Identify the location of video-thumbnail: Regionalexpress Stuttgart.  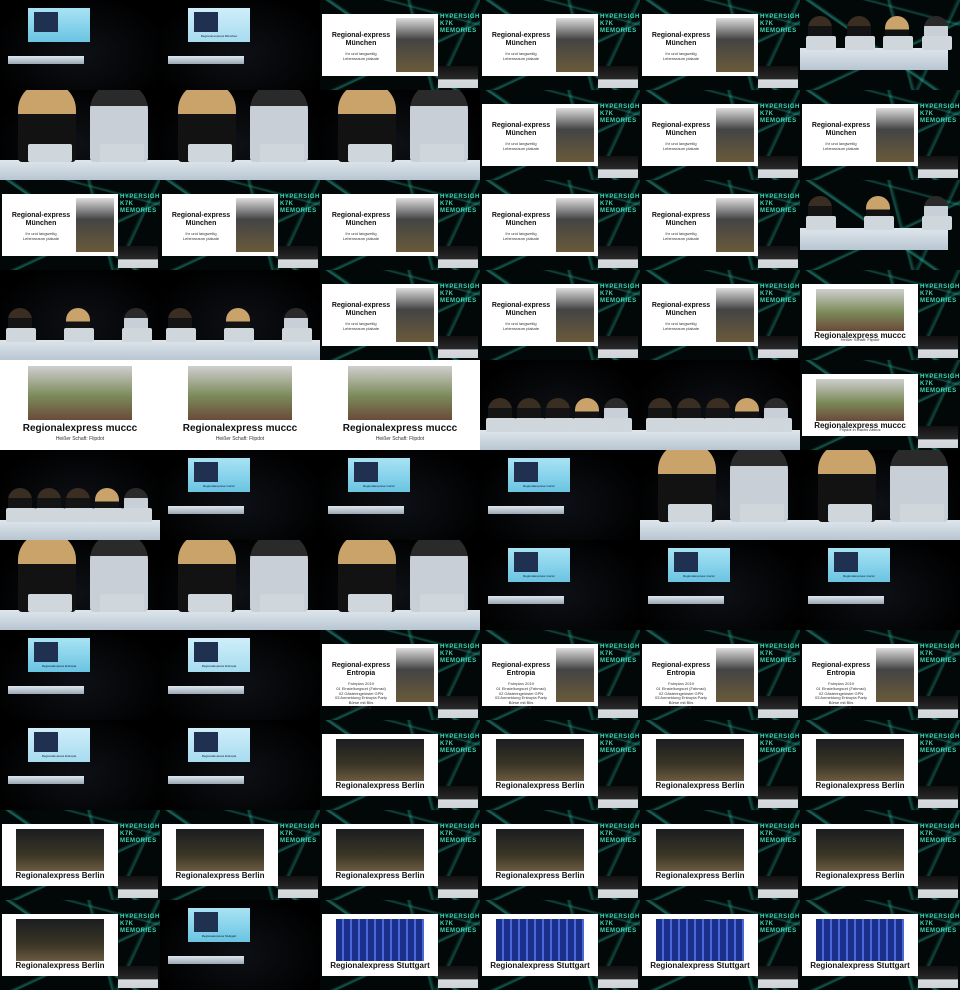
(240, 945).